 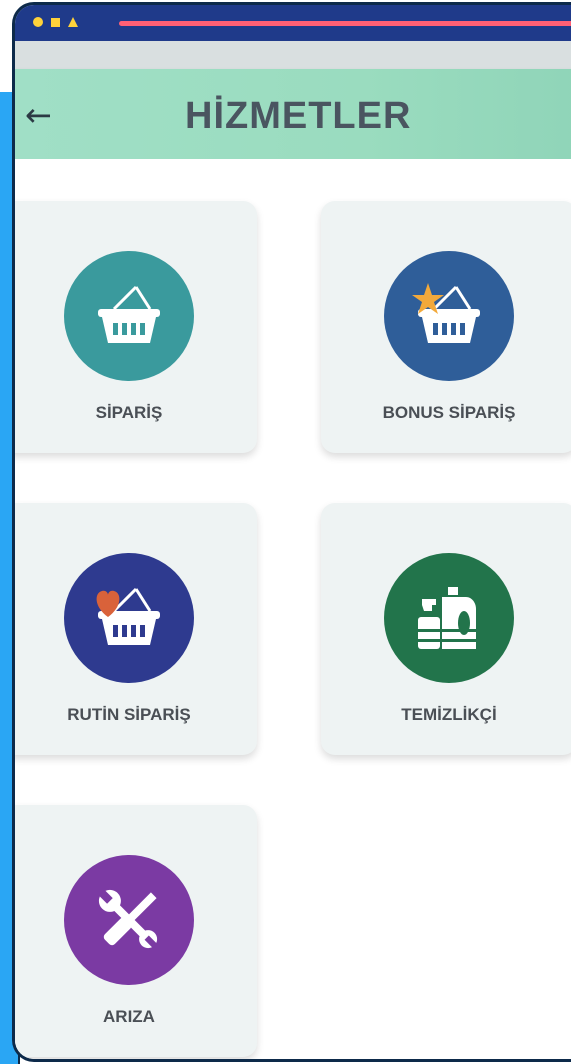 I want to click on address-bar, so click(x=345, y=23).